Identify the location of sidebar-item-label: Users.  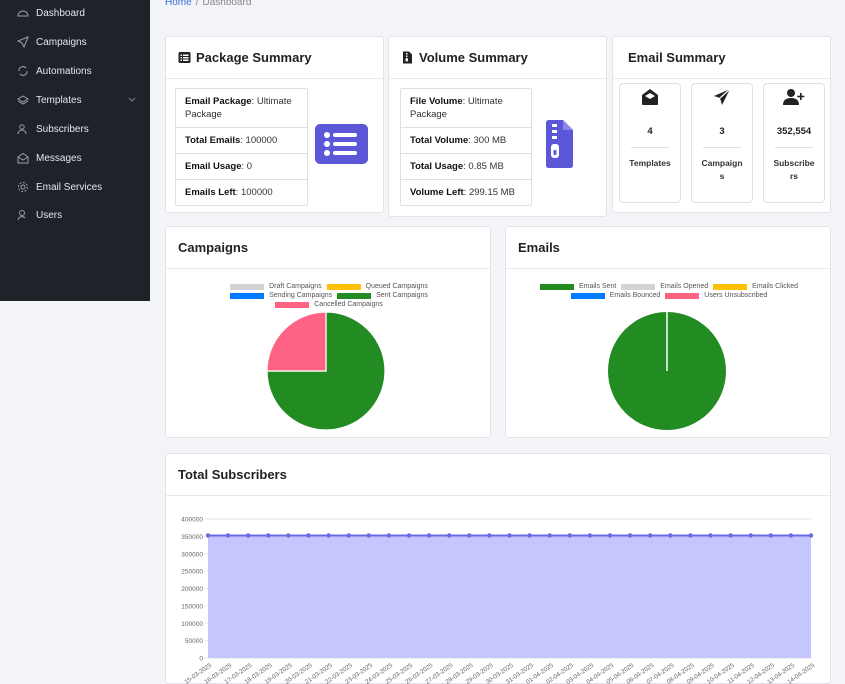
(49, 215).